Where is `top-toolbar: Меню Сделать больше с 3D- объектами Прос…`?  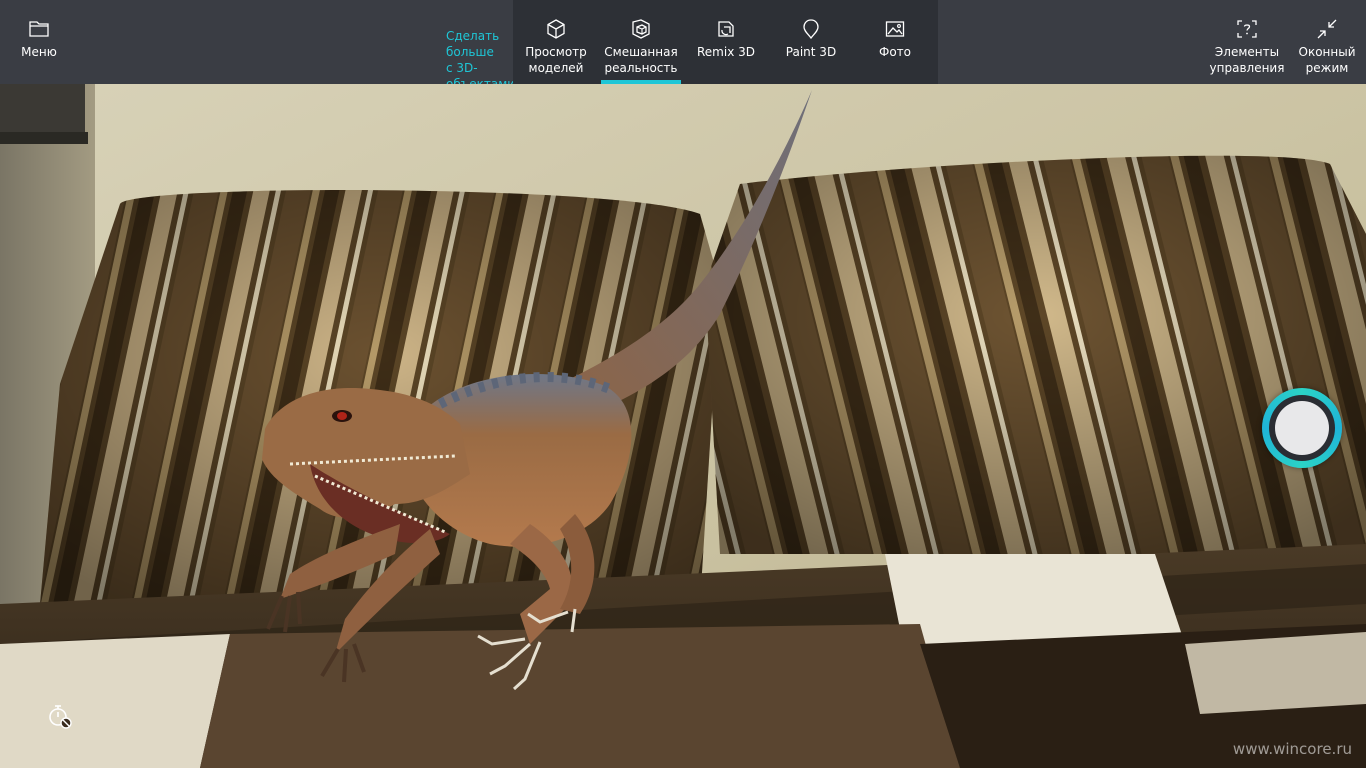 top-toolbar: Меню Сделать больше с 3D- объектами Прос… is located at coordinates (683, 42).